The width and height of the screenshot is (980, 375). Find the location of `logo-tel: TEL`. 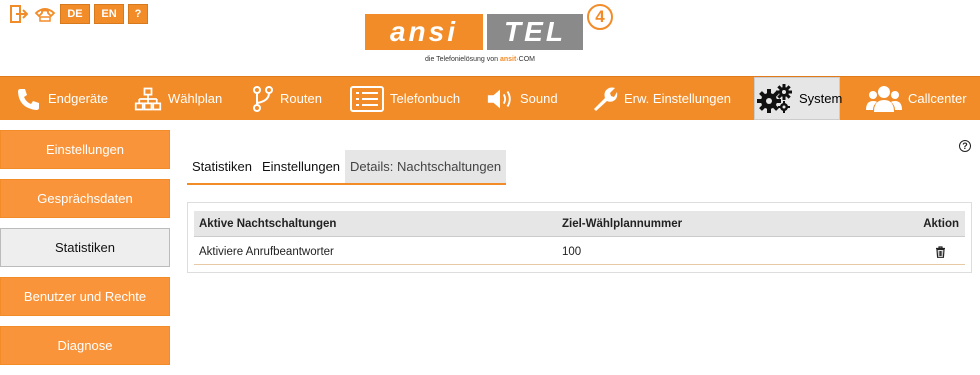

logo-tel: TEL is located at coordinates (535, 32).